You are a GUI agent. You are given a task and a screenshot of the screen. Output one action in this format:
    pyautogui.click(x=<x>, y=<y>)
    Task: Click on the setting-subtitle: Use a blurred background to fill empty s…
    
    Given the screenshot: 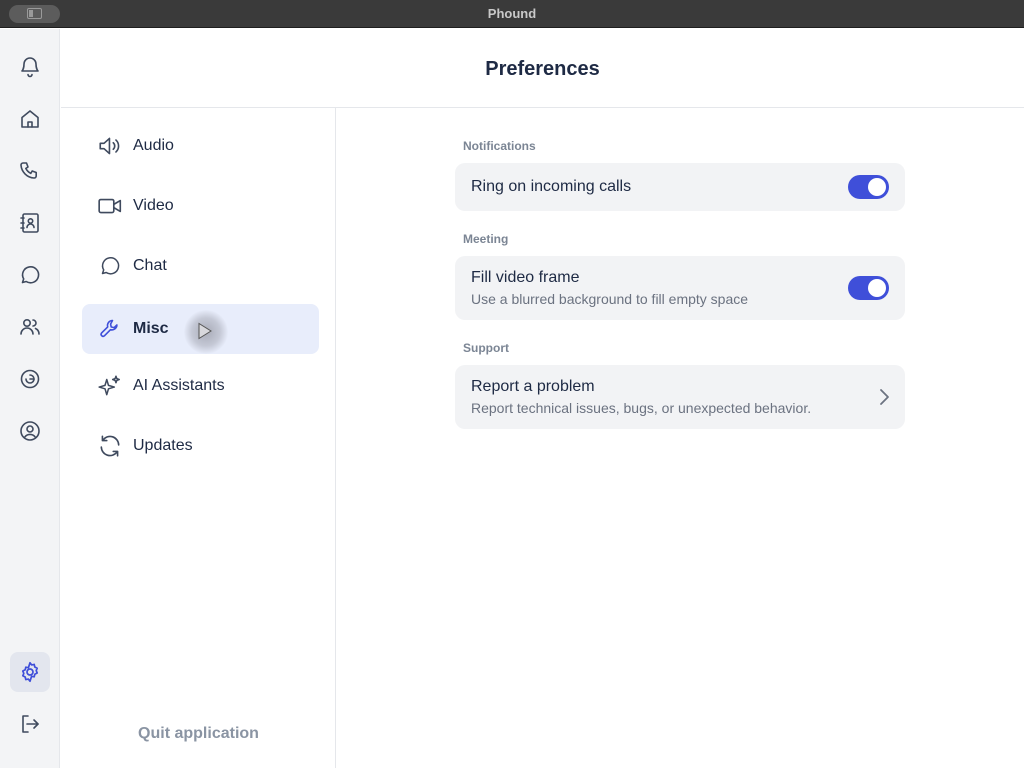 What is the action you would take?
    pyautogui.click(x=610, y=299)
    